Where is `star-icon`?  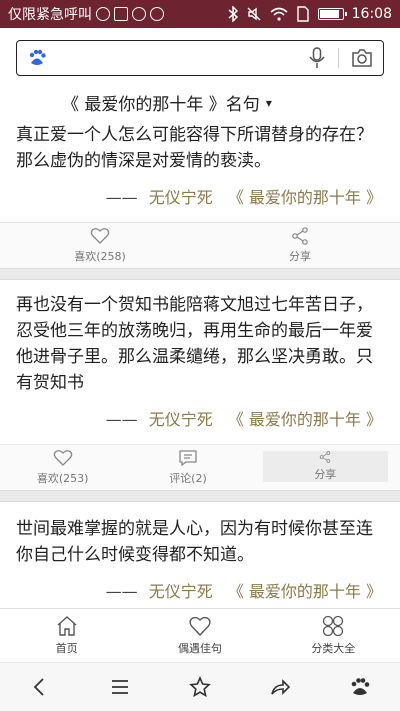 star-icon is located at coordinates (200, 687).